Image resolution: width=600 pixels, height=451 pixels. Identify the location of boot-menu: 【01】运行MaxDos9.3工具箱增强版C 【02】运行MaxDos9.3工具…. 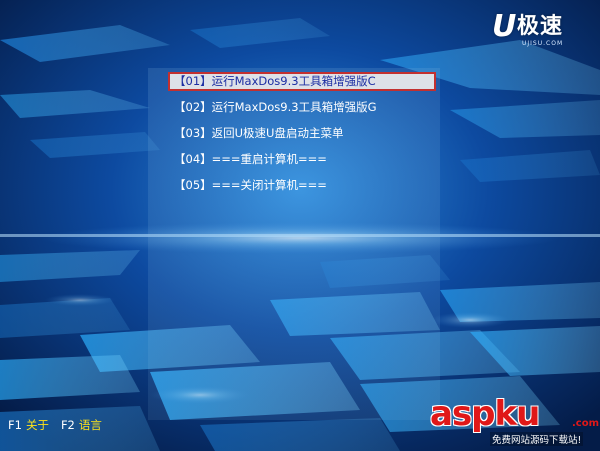
(302, 137).